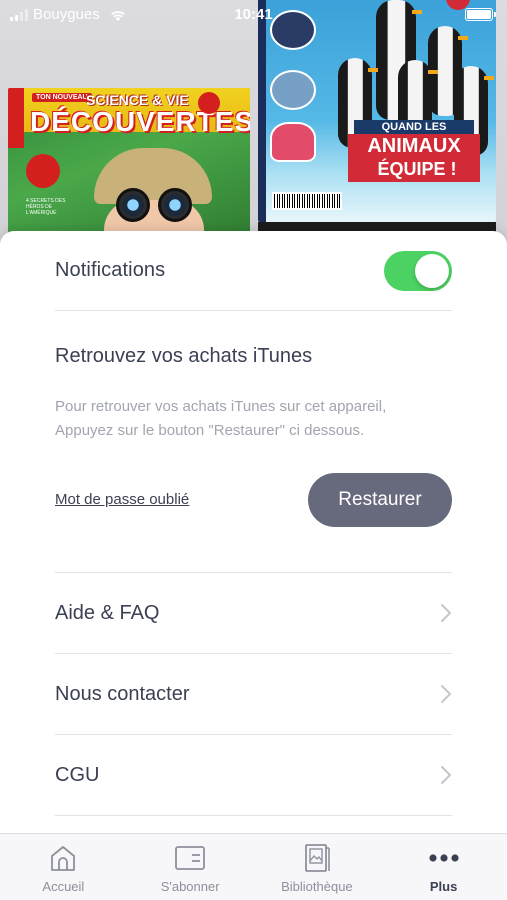  I want to click on tab-accueil: Accueil, so click(63, 867).